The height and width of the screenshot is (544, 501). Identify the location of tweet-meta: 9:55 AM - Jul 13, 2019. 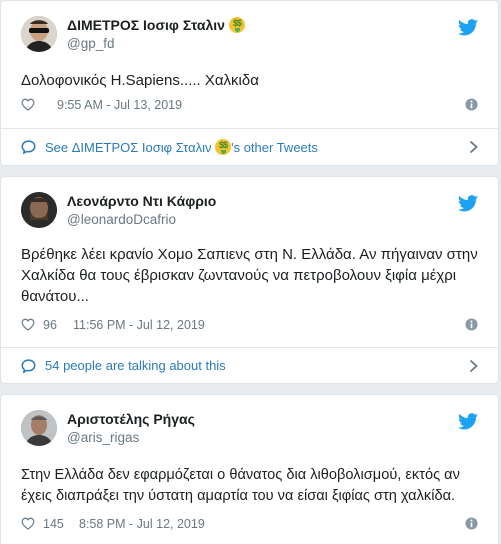
(259, 106).